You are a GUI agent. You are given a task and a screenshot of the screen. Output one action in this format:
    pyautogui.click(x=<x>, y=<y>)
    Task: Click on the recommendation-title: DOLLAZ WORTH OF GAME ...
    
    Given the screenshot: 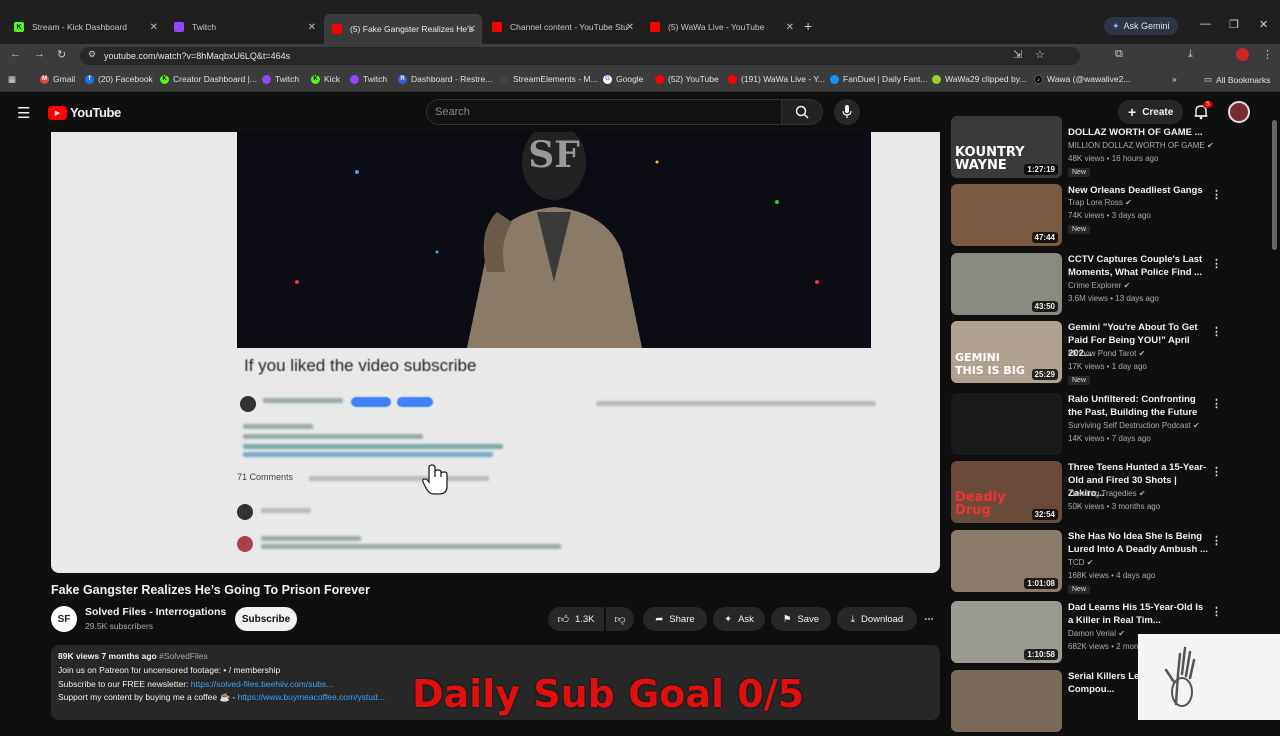 What is the action you would take?
    pyautogui.click(x=1138, y=132)
    